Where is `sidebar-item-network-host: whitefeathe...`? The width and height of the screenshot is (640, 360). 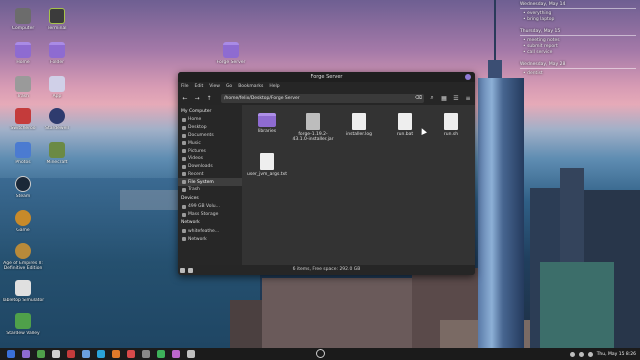
sidebar-item-network-host: whitefeathe... is located at coordinates (210, 231).